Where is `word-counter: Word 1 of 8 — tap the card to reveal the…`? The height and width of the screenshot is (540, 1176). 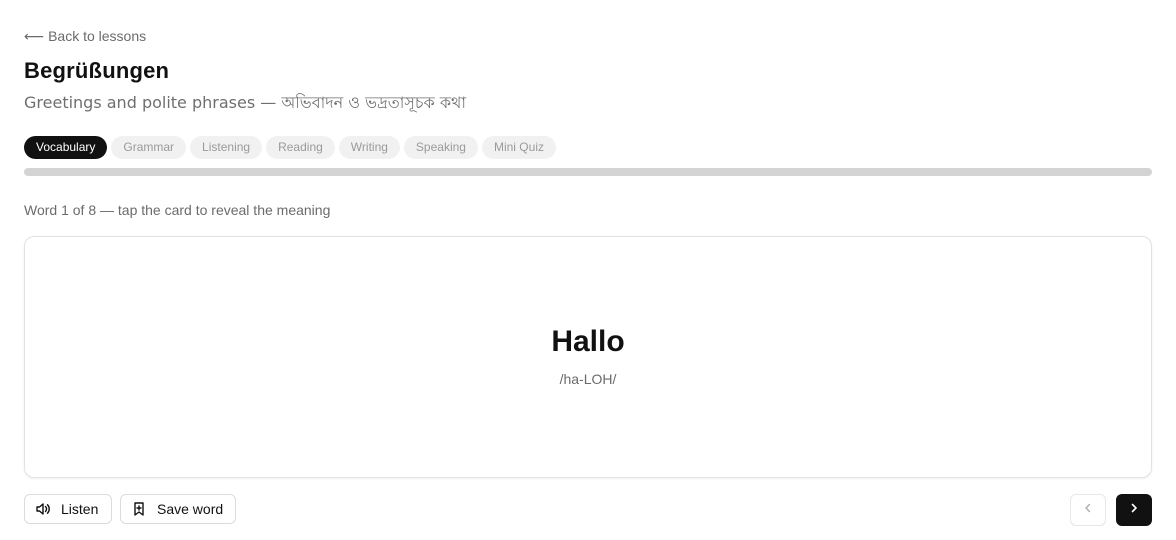 word-counter: Word 1 of 8 — tap the card to reveal the… is located at coordinates (177, 210).